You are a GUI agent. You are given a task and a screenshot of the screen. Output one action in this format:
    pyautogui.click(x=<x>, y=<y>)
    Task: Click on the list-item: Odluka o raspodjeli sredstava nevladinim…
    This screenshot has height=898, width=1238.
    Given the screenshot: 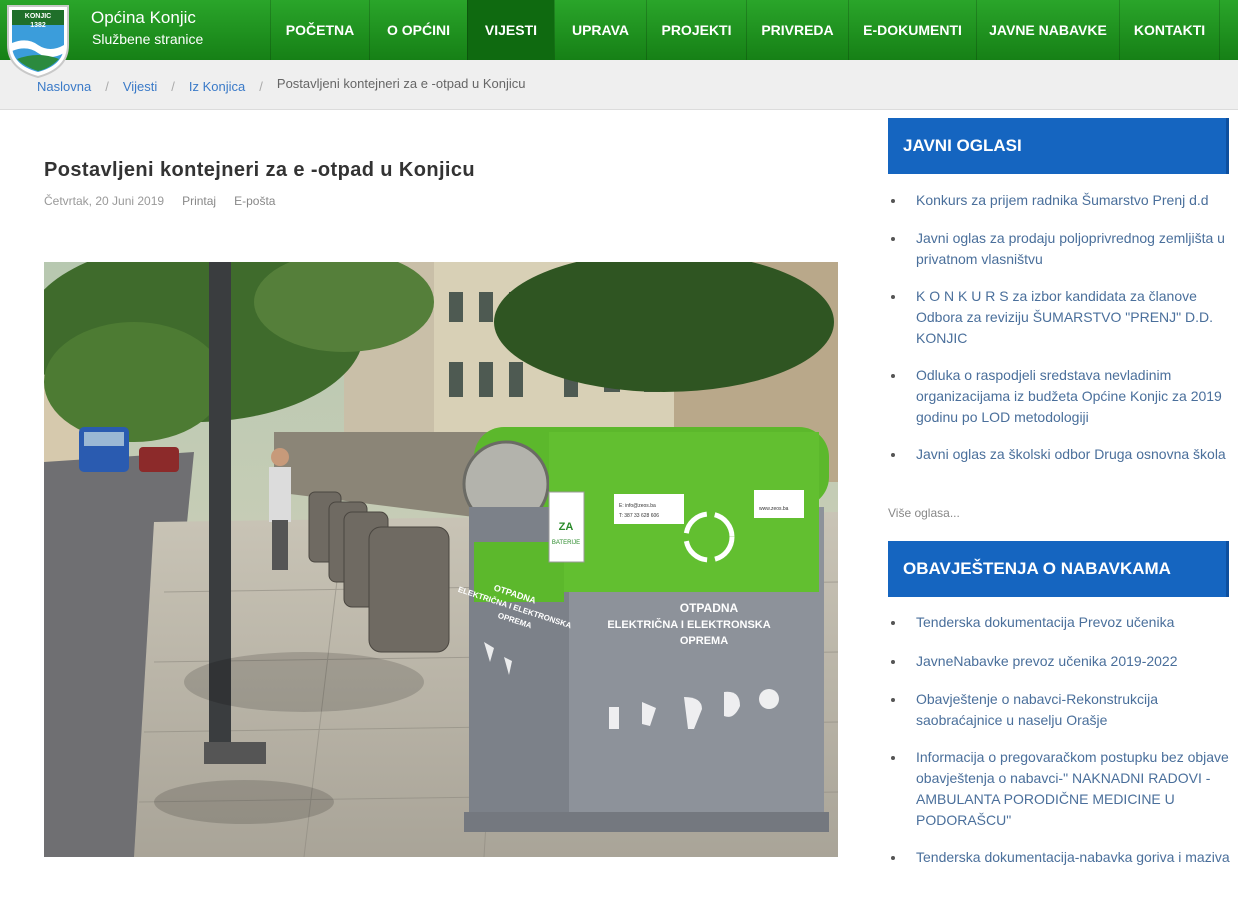 What is the action you would take?
    pyautogui.click(x=1060, y=396)
    